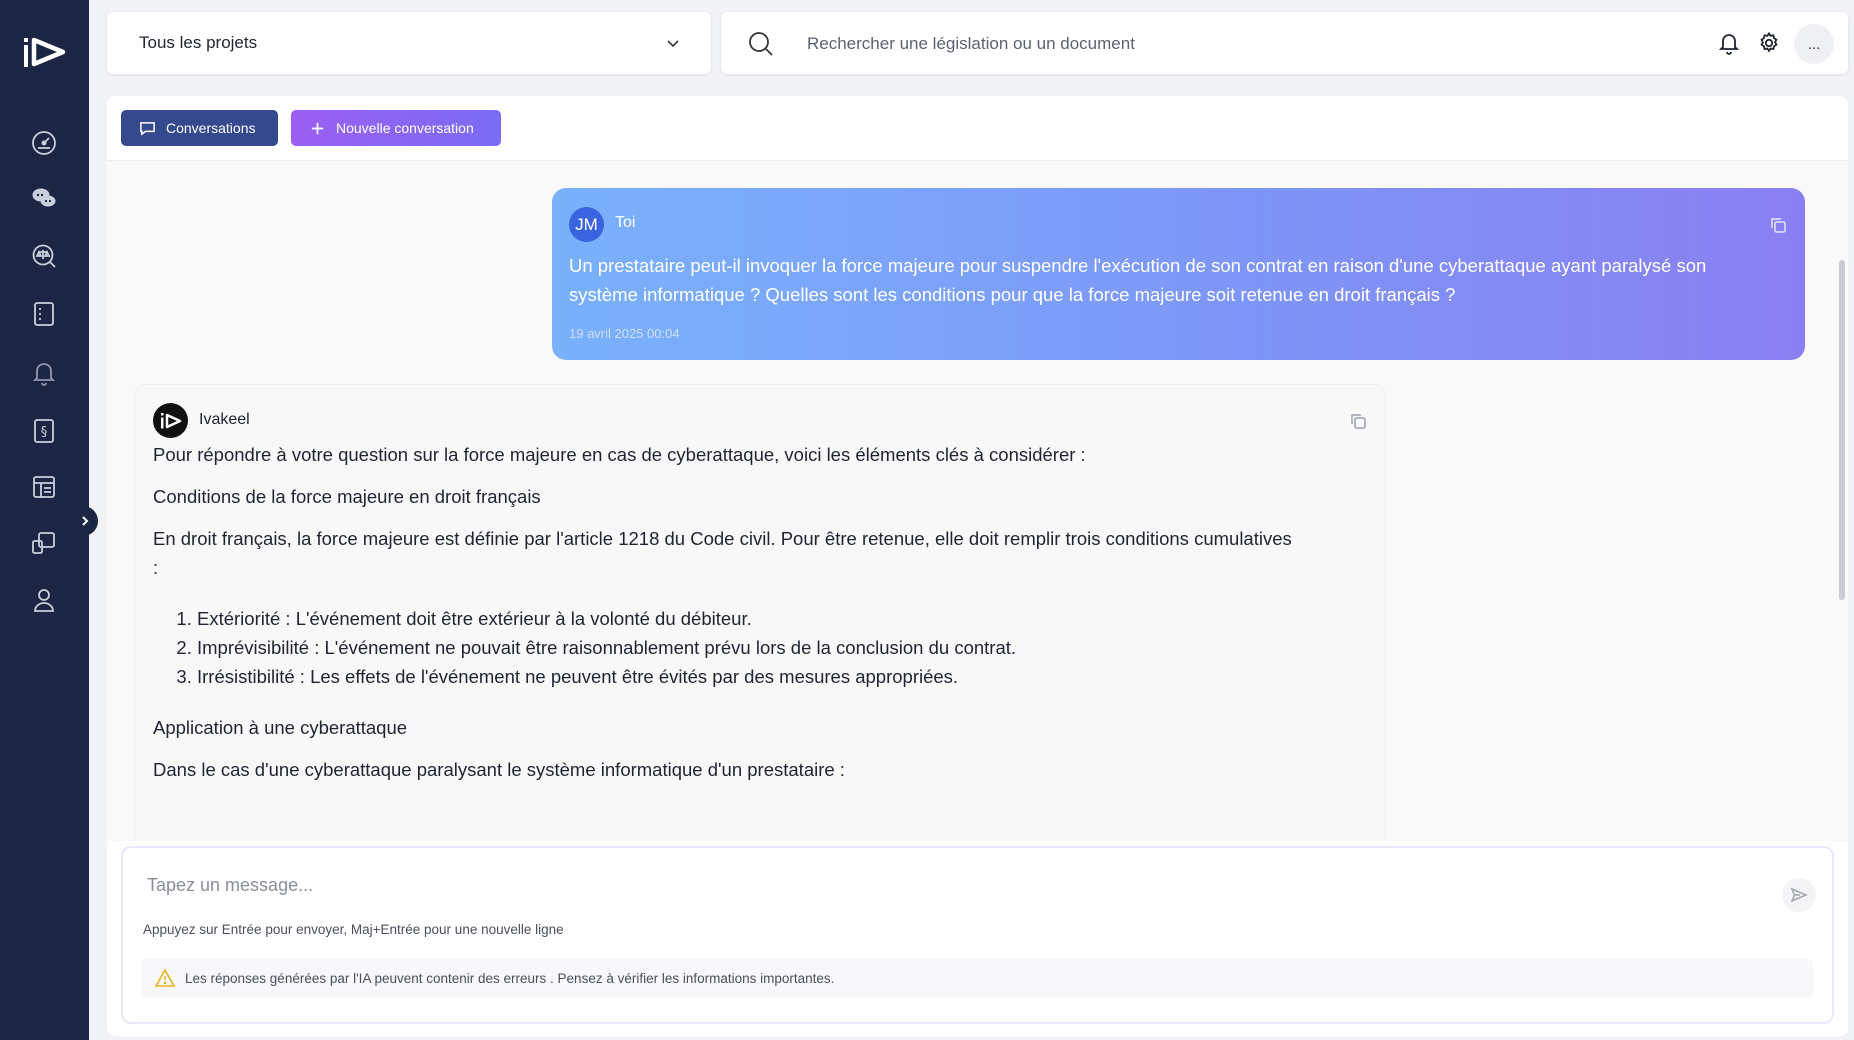 This screenshot has width=1854, height=1040. I want to click on scales-search-icon, so click(44, 256).